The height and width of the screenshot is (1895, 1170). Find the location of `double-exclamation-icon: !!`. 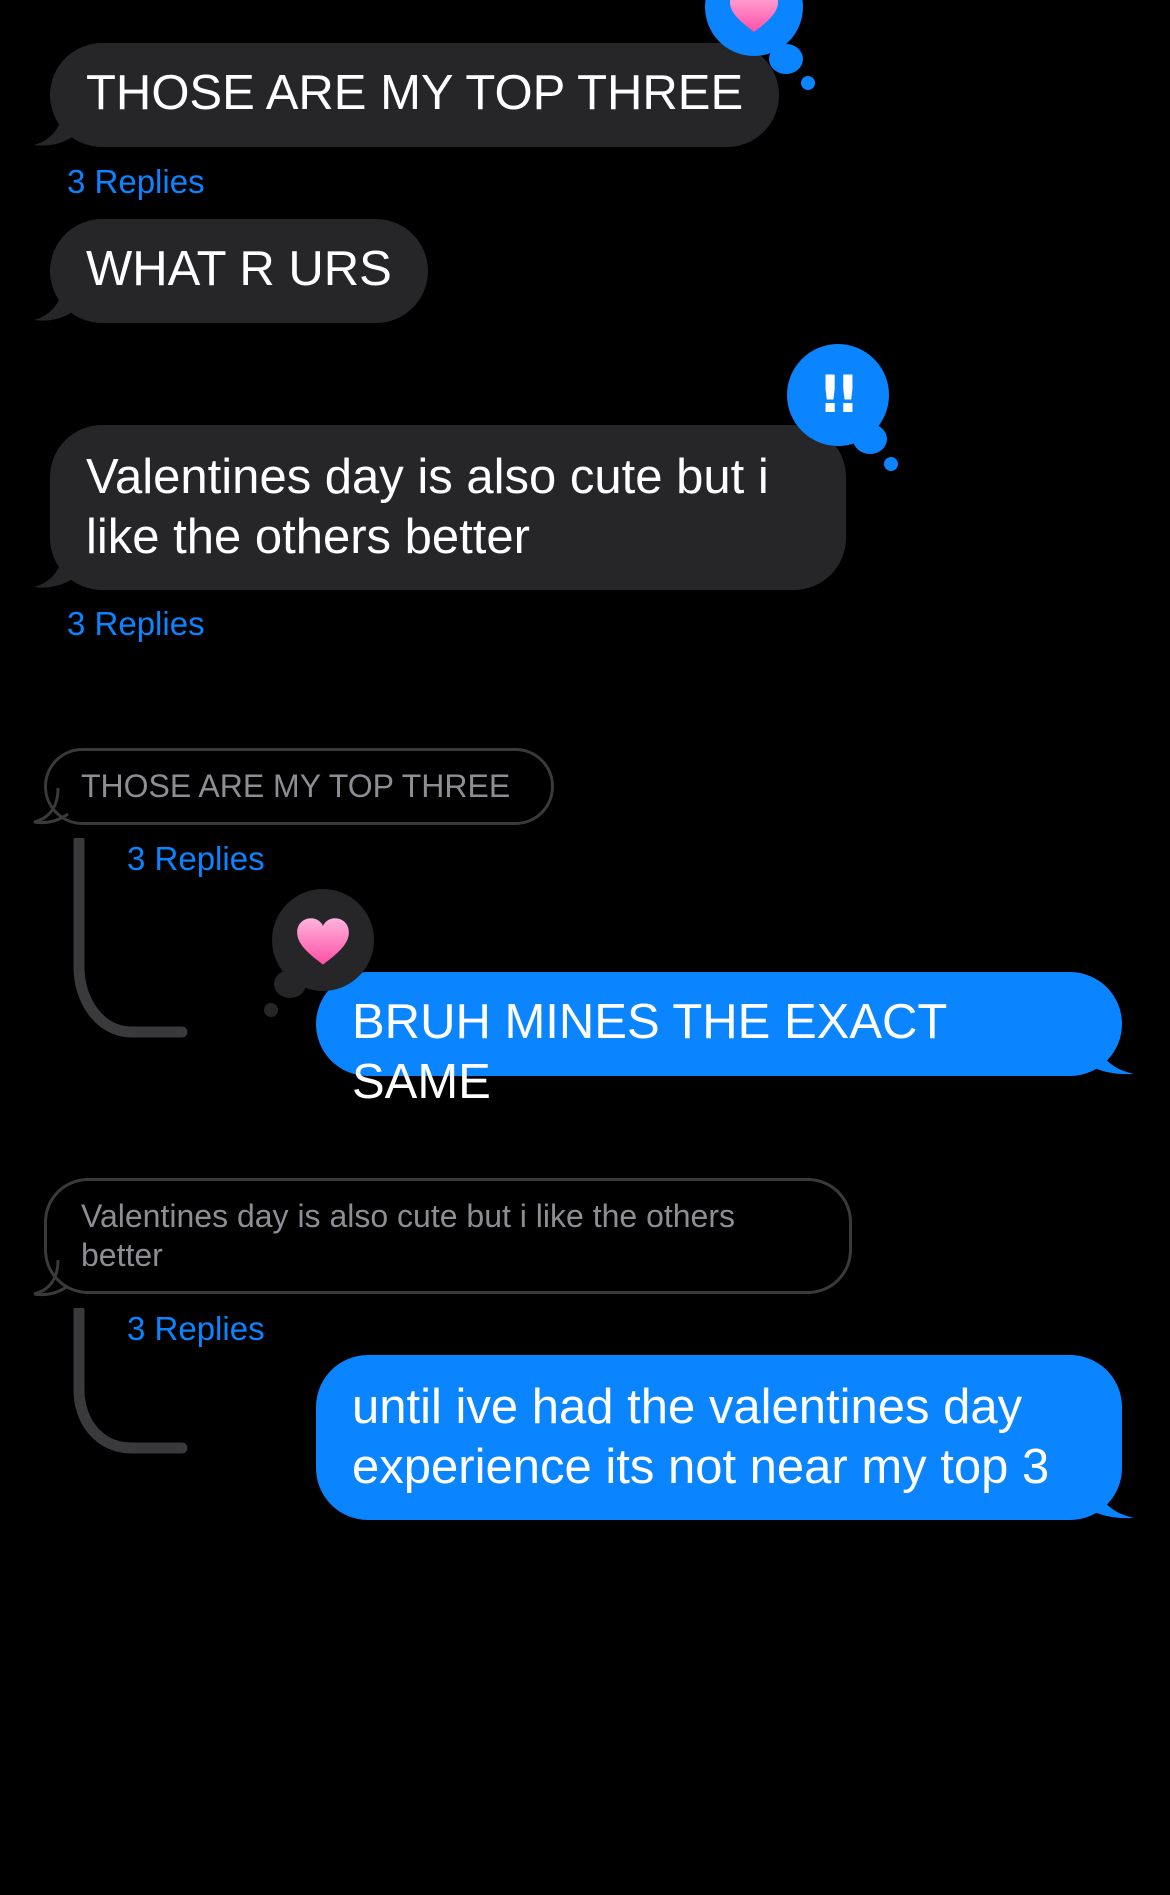

double-exclamation-icon: !! is located at coordinates (839, 395).